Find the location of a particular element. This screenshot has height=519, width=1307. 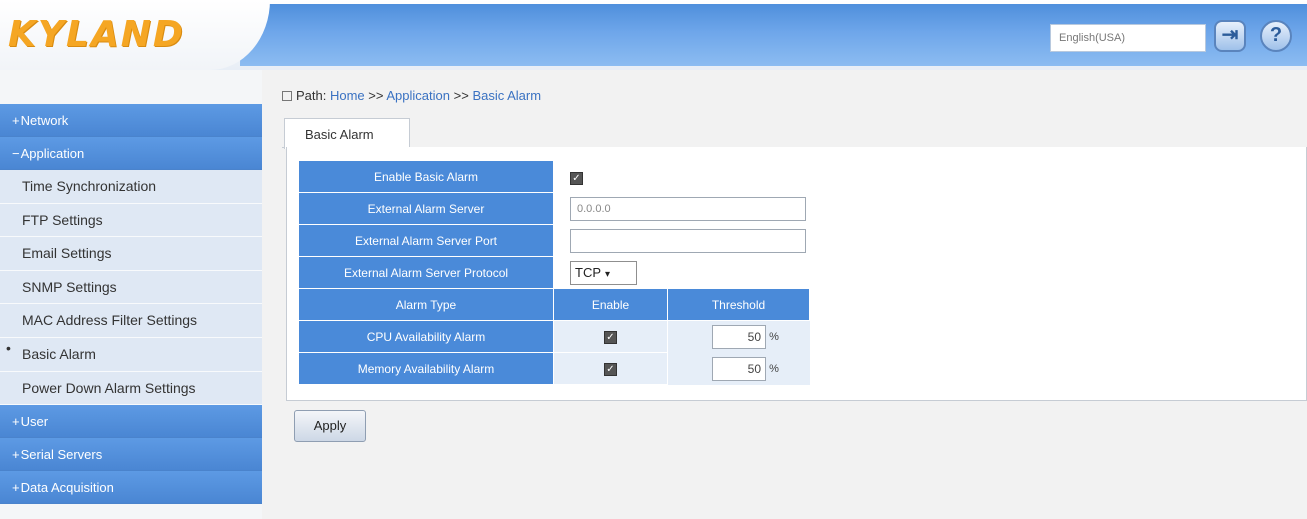

external-port-label: External Alarm Server Port is located at coordinates (426, 241).